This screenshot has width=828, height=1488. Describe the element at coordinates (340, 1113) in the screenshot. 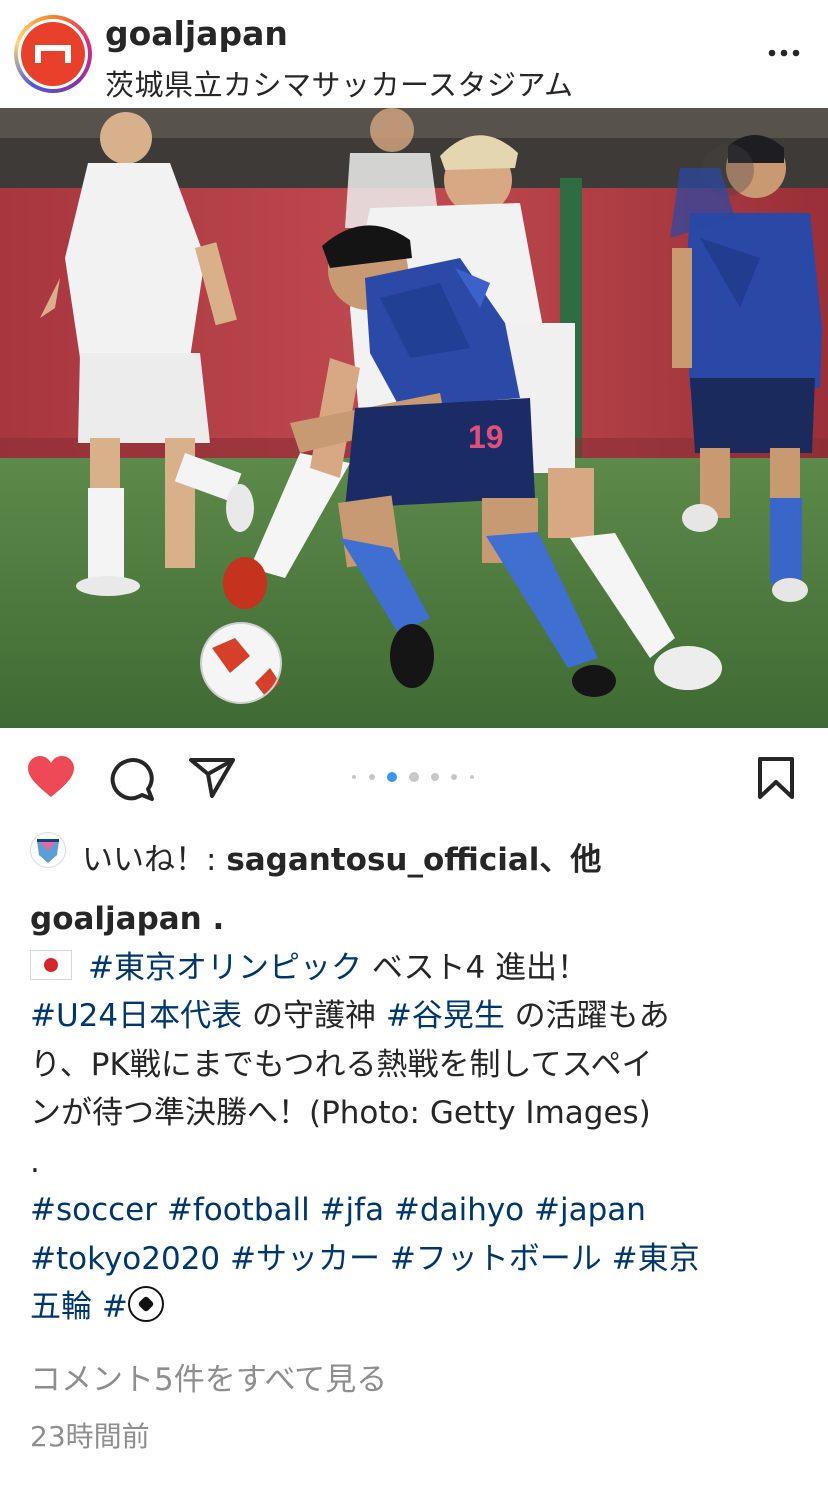

I see `caption-text: ンが待つ準決勝へ！(Photo: Getty Images)` at that location.